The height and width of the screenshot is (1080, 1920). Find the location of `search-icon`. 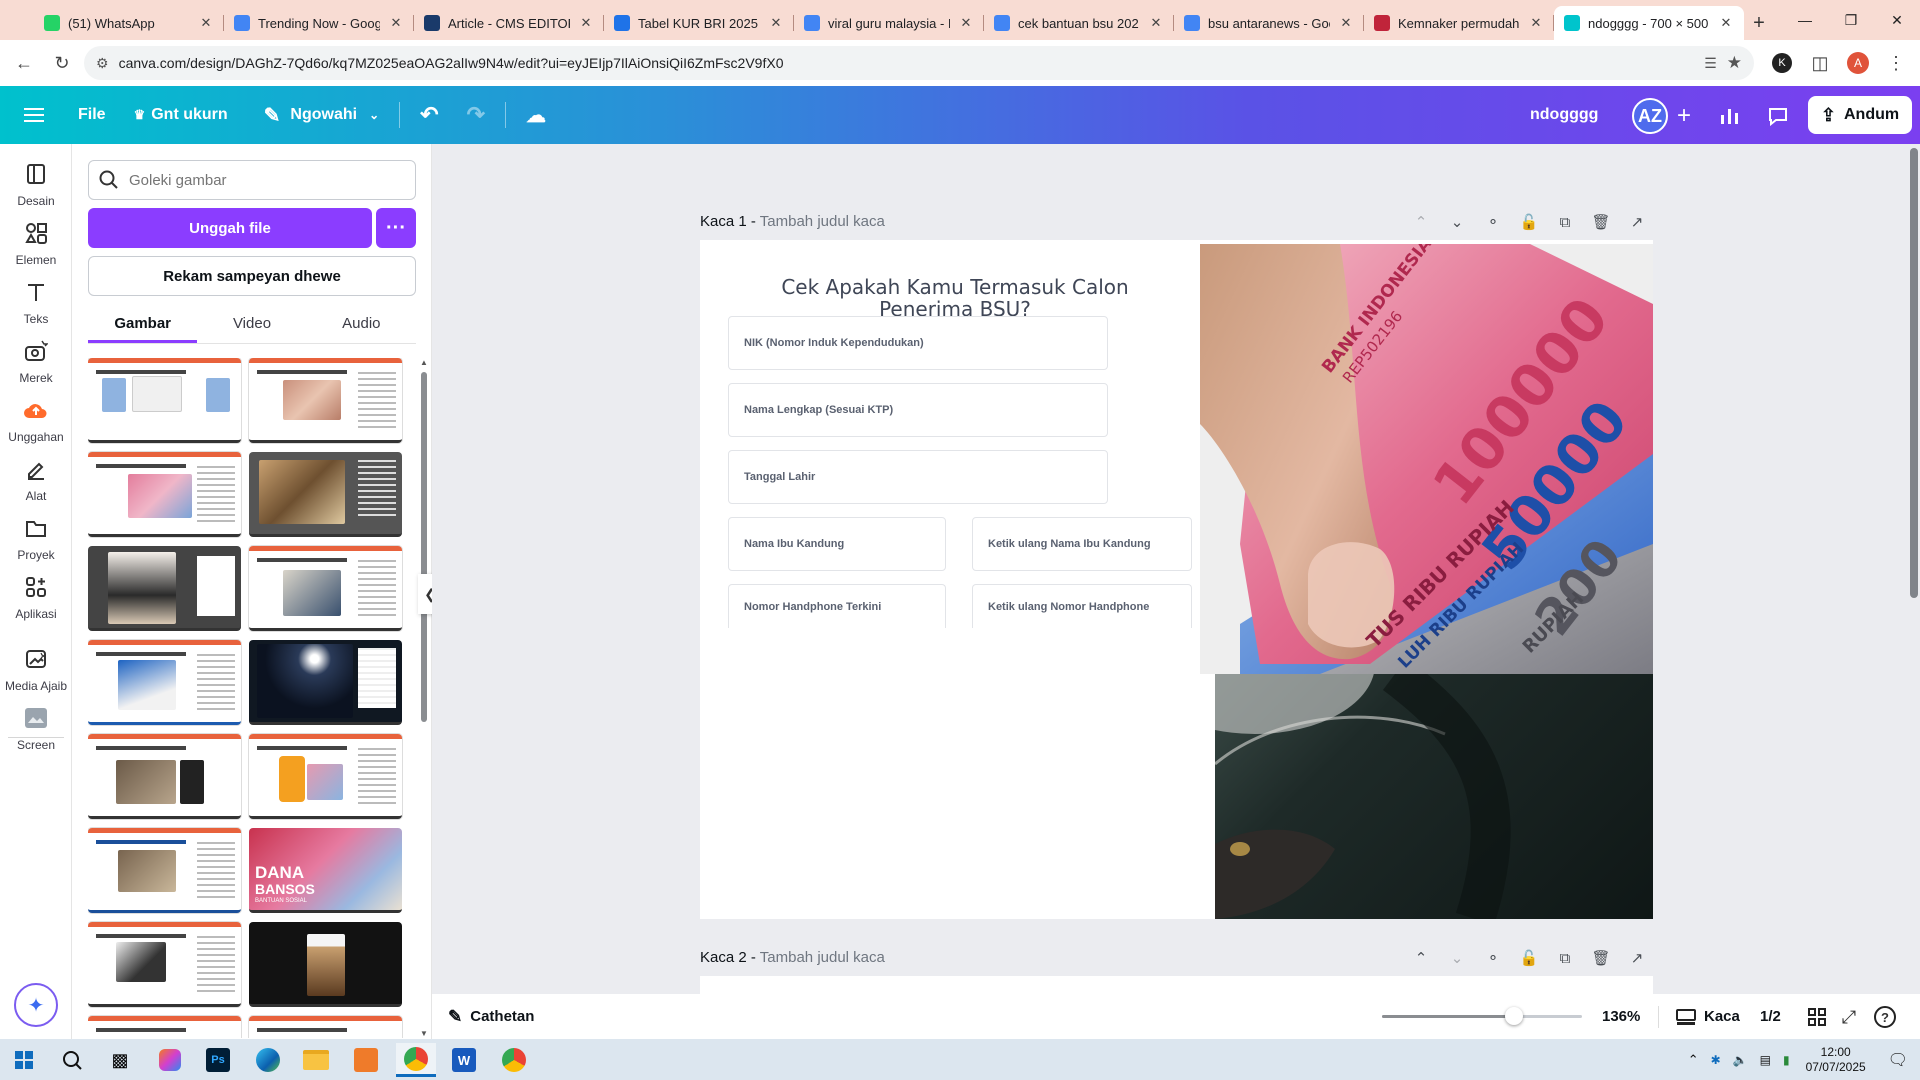

search-icon is located at coordinates (72, 1060).